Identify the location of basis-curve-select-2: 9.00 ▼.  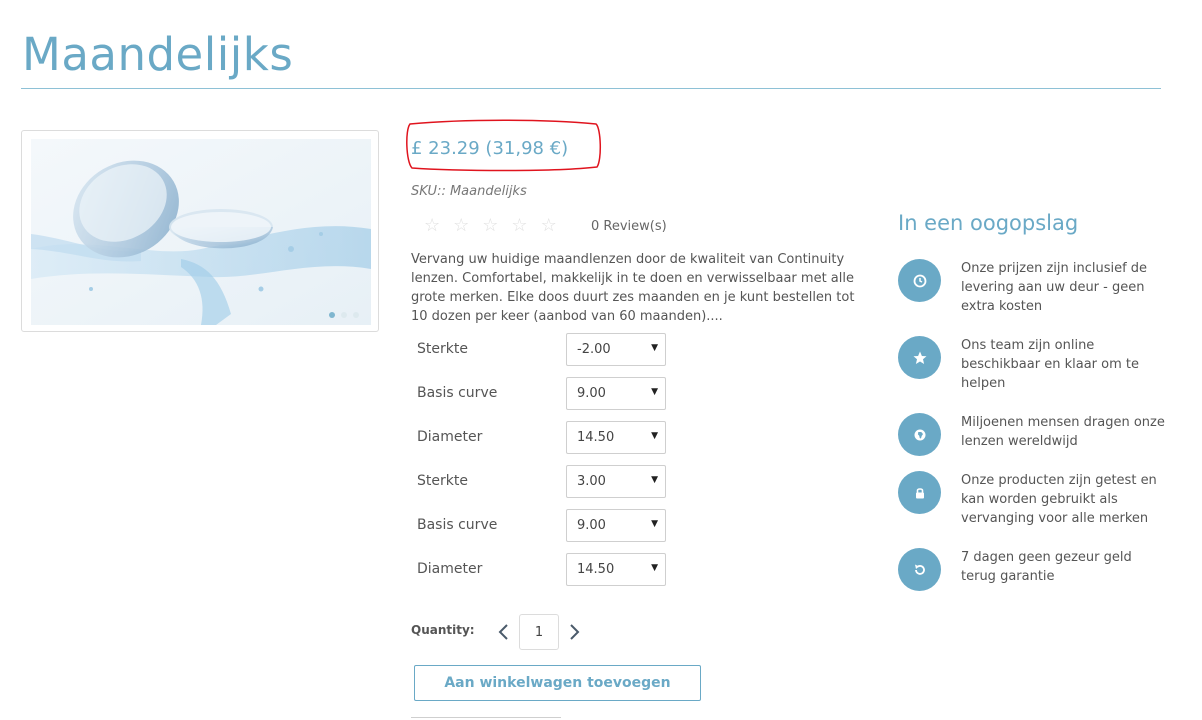
(616, 525).